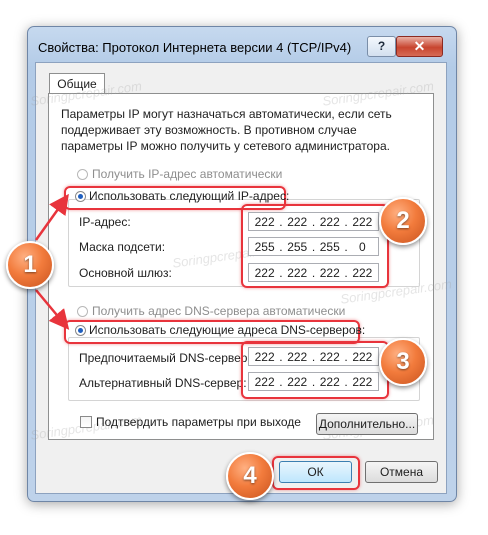 Image resolution: width=488 pixels, height=535 pixels. Describe the element at coordinates (250, 476) in the screenshot. I see `badge-4: 4` at that location.